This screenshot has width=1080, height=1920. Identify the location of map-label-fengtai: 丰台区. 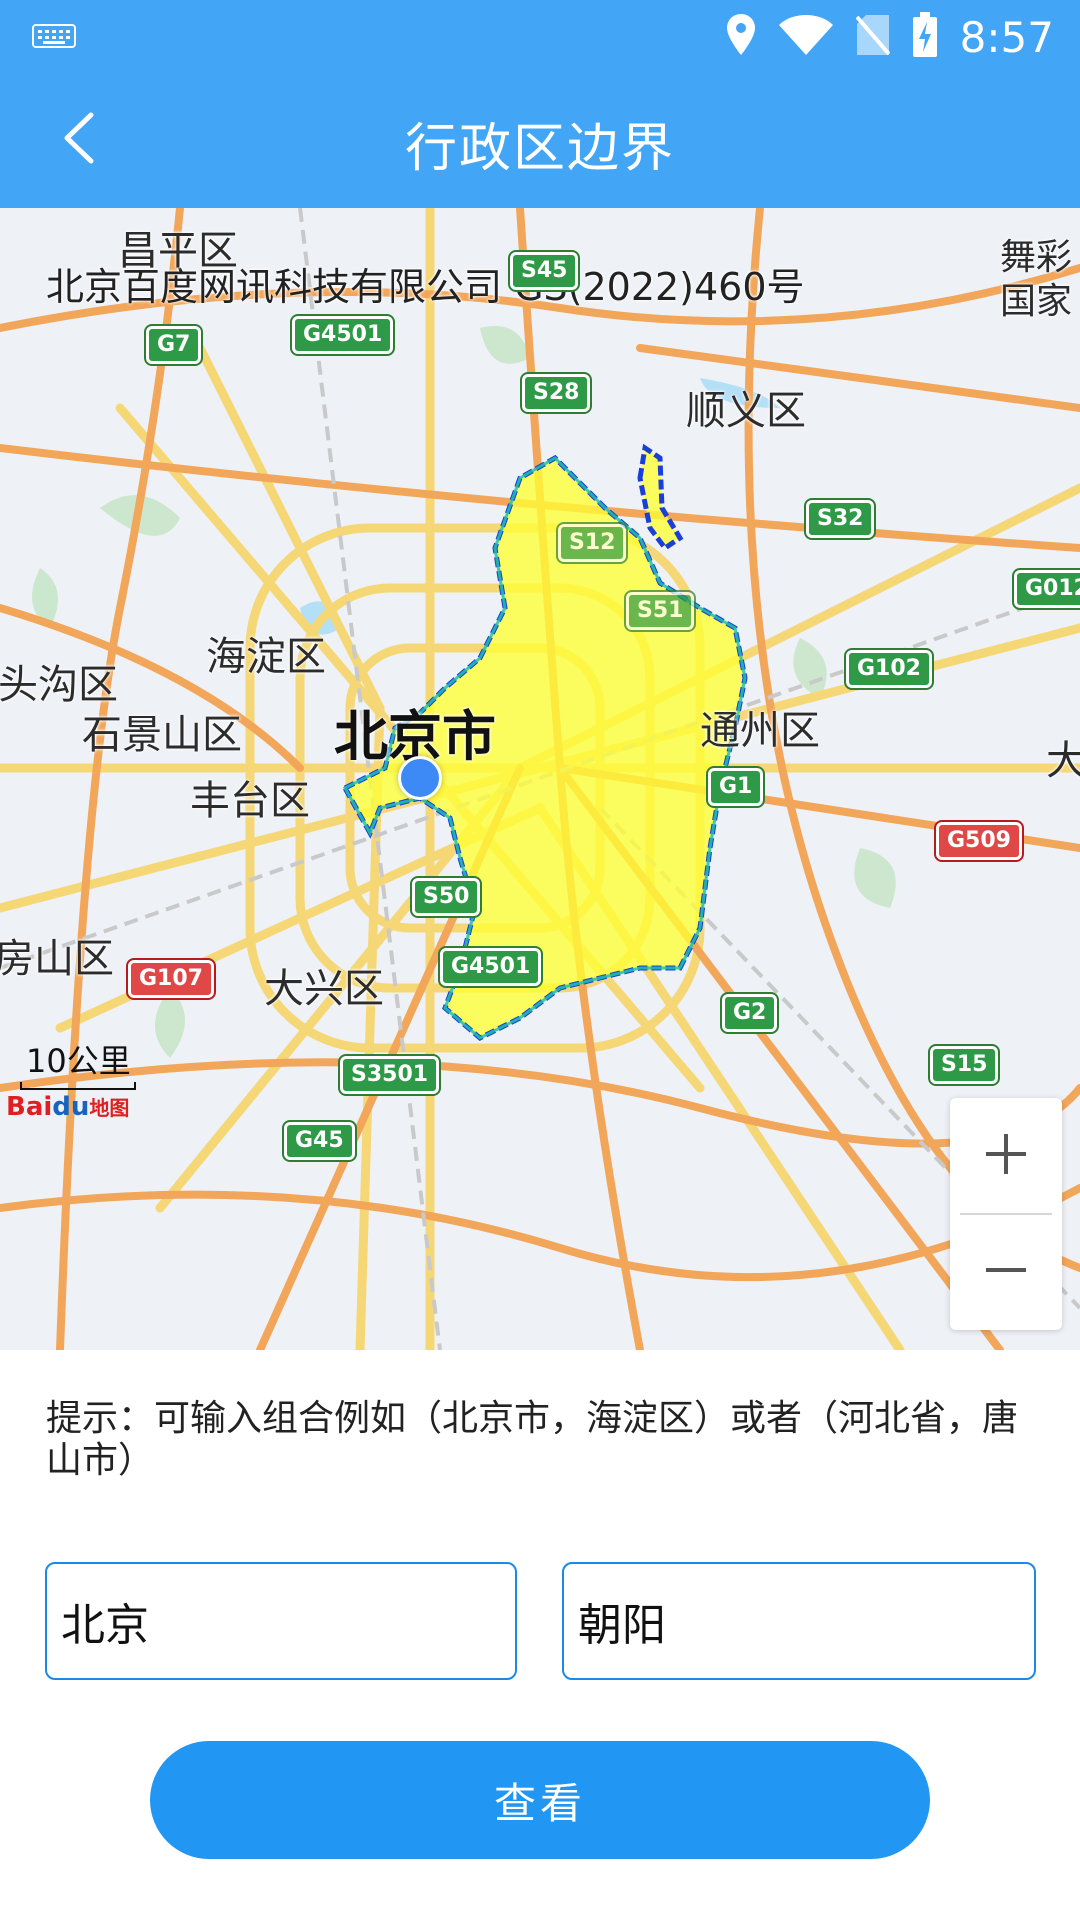
(250, 801).